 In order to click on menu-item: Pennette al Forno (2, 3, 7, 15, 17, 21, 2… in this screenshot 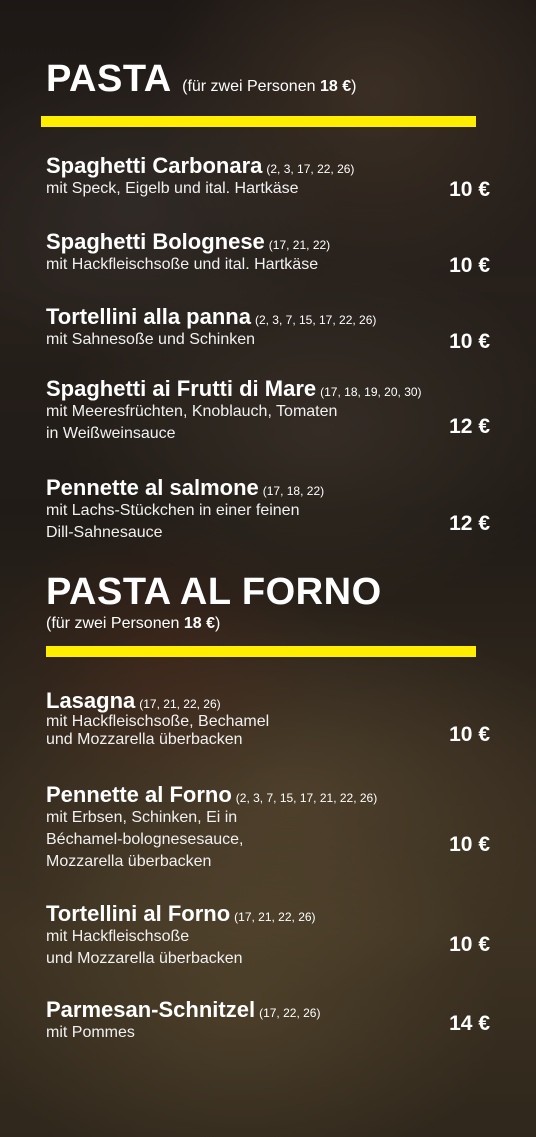, I will do `click(212, 827)`.